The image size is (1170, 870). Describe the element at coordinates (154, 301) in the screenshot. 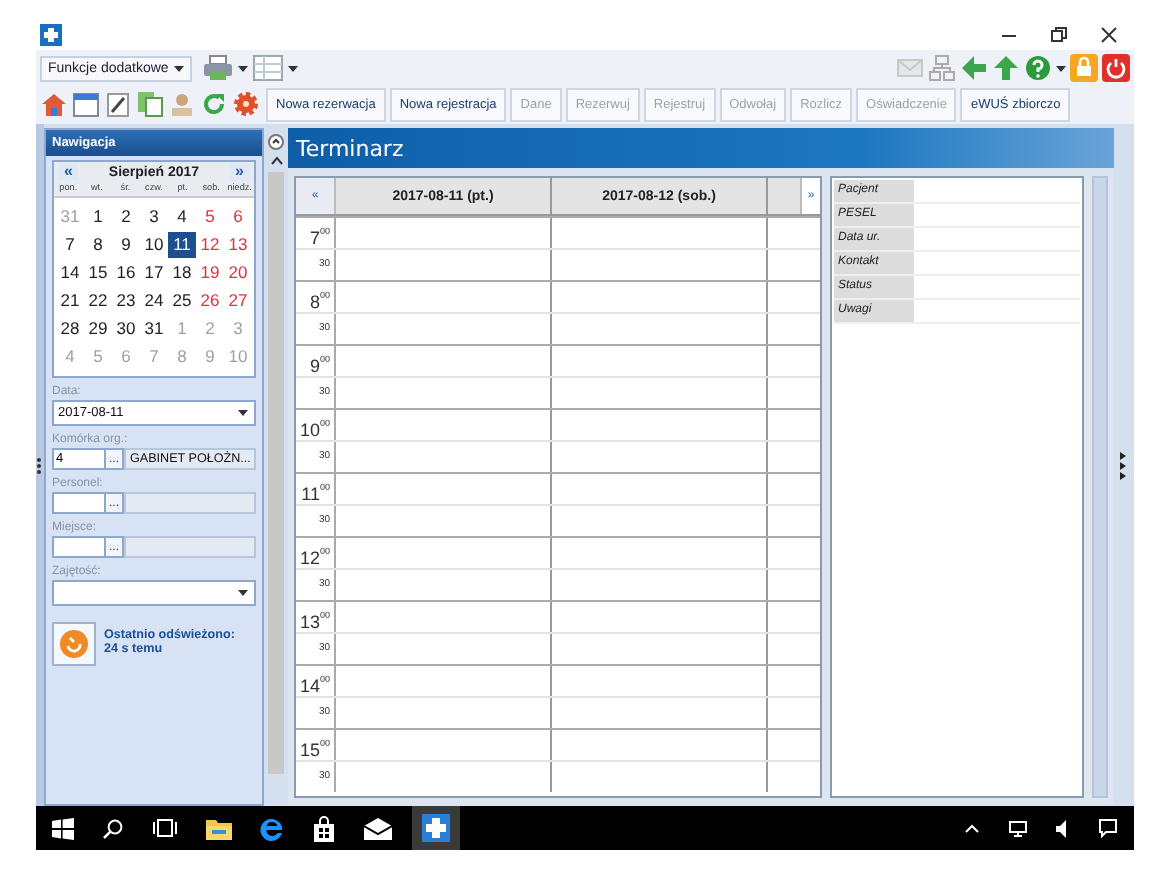

I see `calendar-day: 24` at that location.